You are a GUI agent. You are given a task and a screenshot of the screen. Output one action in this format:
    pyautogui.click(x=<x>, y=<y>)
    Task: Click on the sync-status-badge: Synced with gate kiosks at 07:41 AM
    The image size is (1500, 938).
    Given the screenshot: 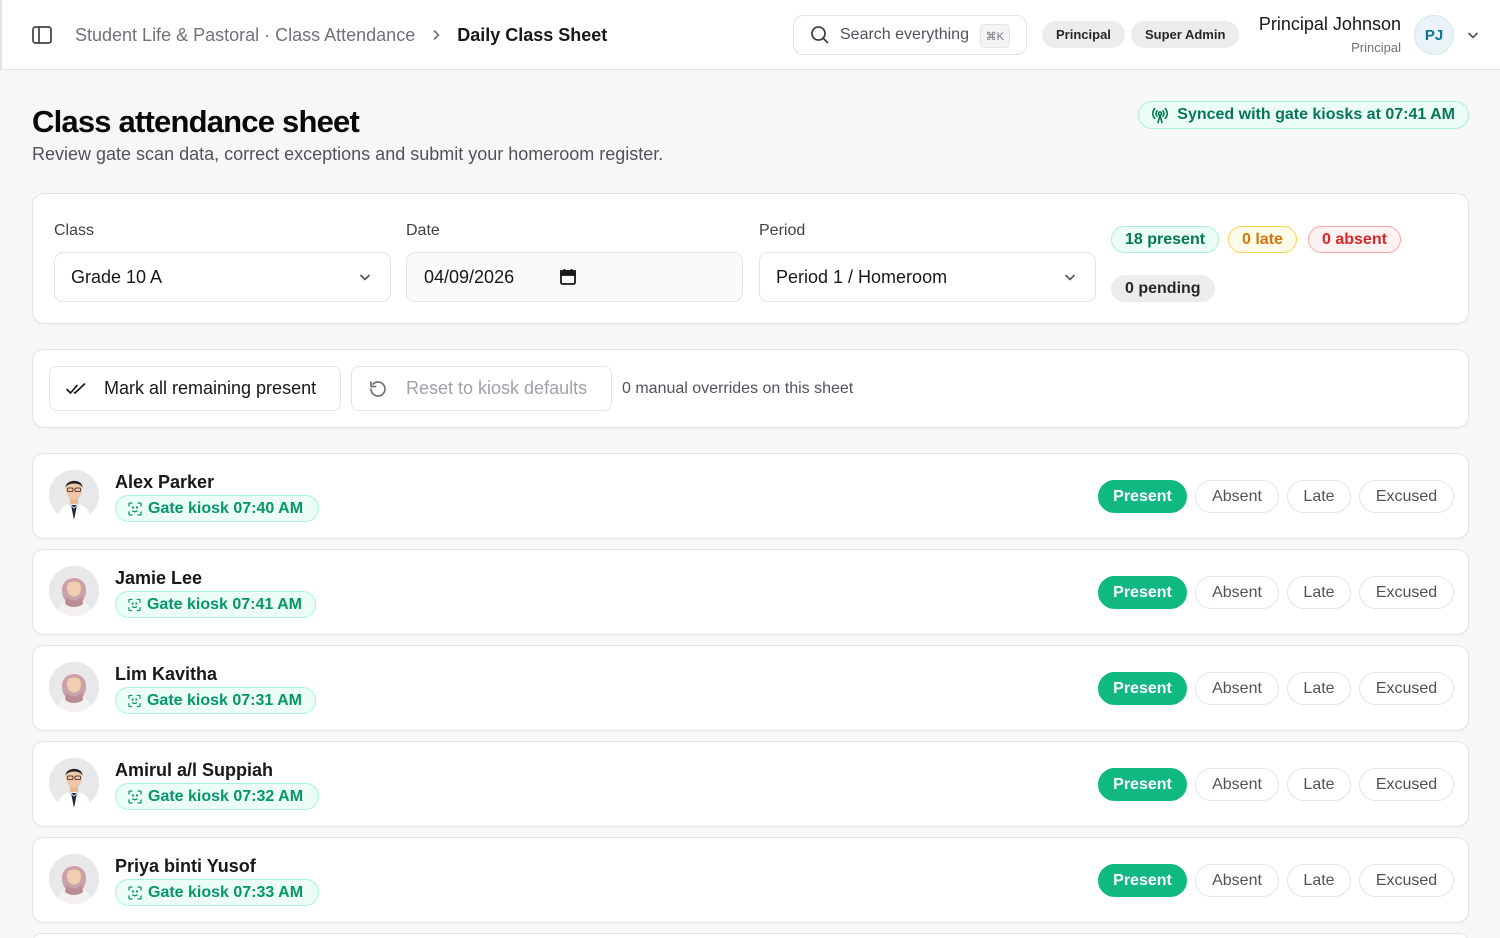 What is the action you would take?
    pyautogui.click(x=1303, y=115)
    